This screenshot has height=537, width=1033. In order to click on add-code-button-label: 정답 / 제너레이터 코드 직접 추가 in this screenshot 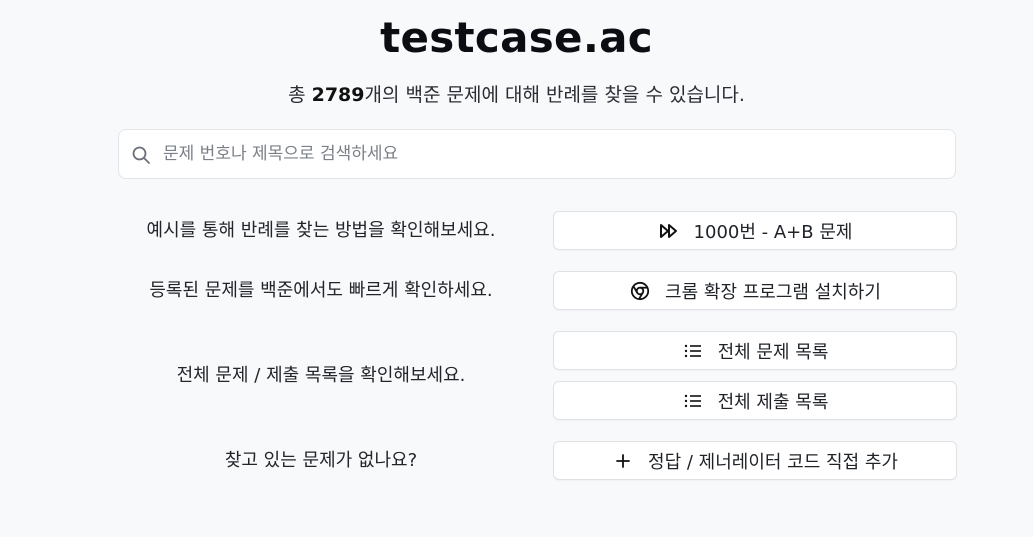, I will do `click(773, 462)`.